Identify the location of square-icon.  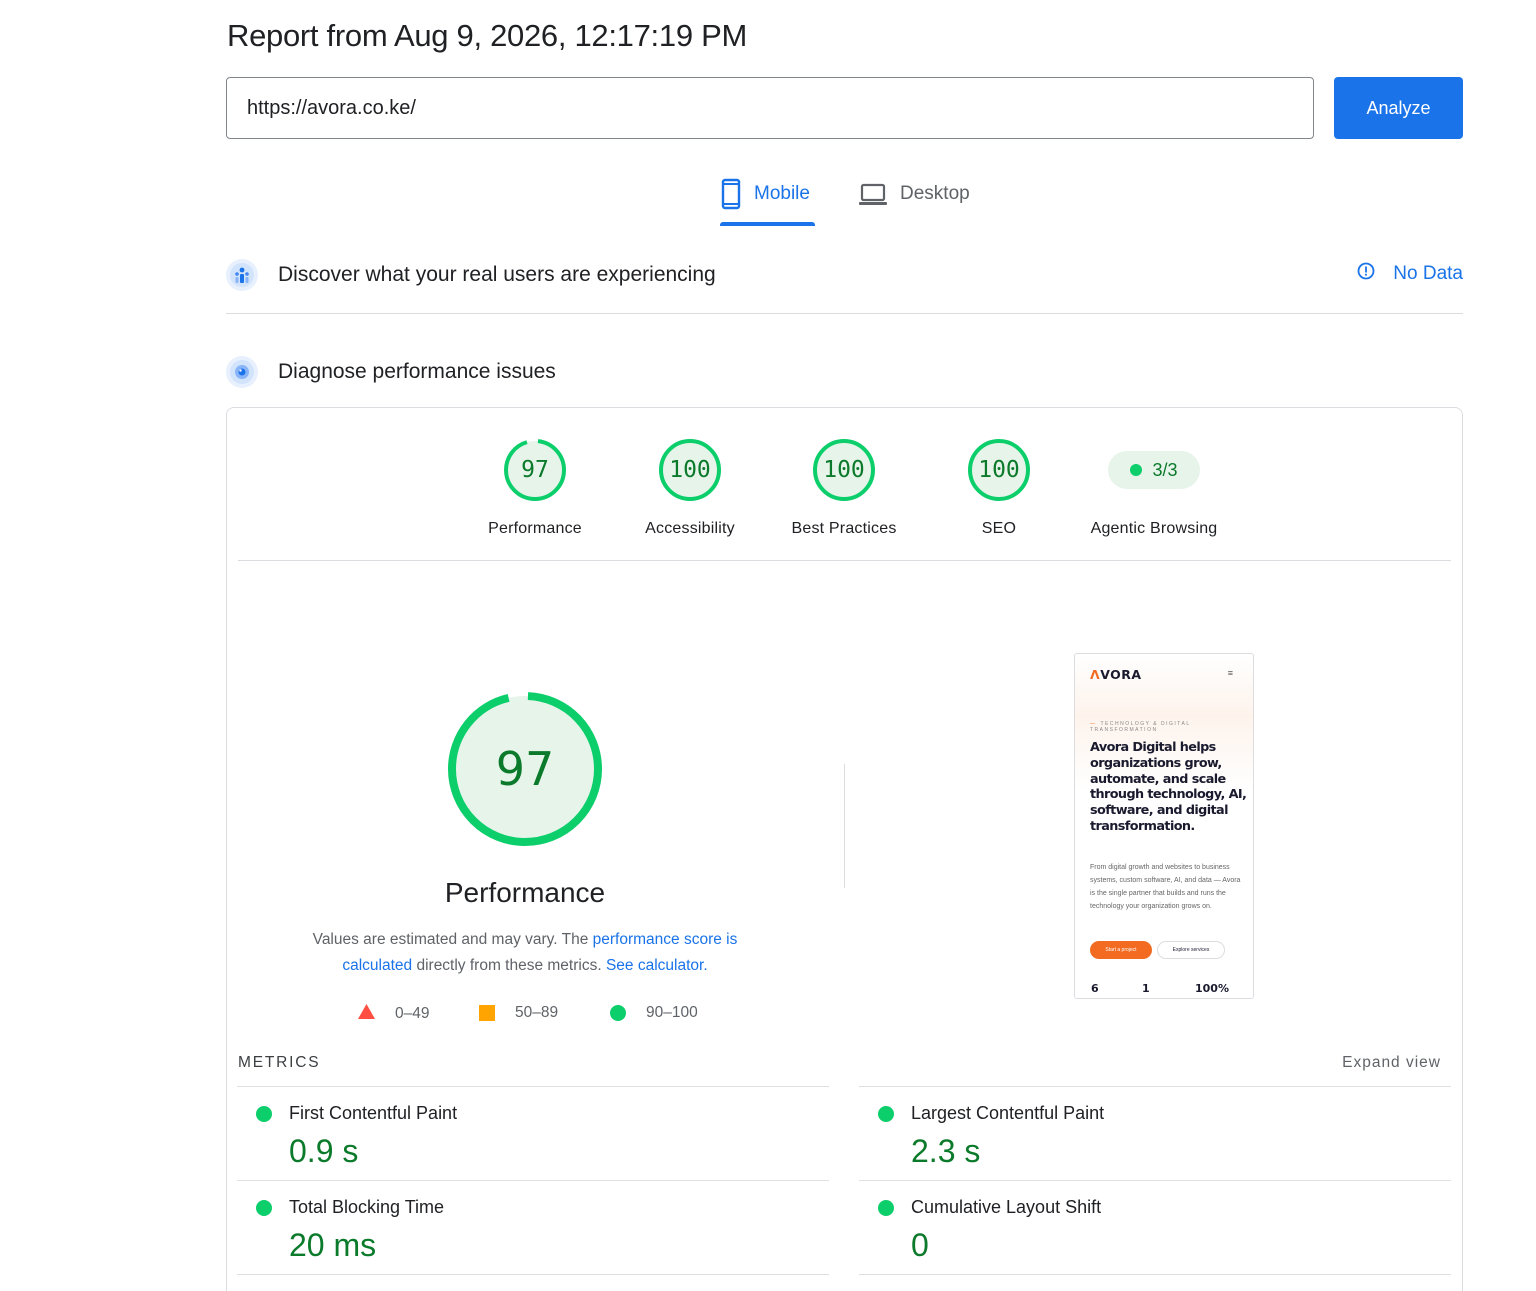
(487, 1013).